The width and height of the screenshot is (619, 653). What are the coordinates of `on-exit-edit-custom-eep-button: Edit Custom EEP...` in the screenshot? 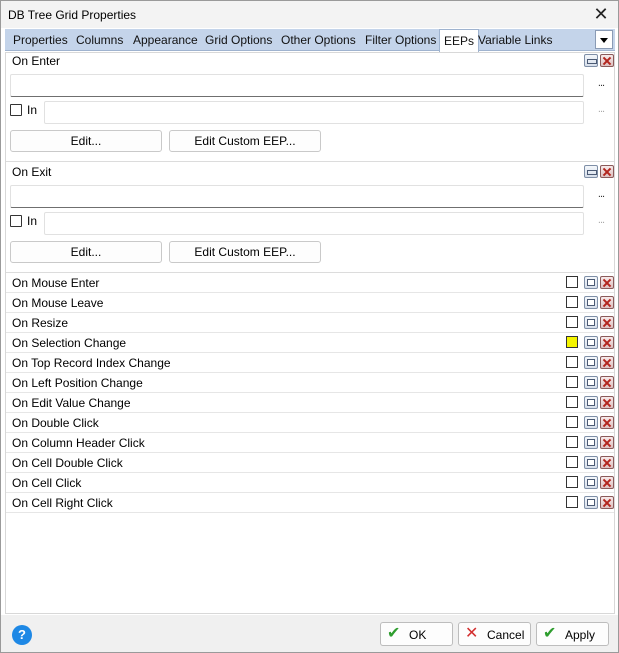 It's located at (245, 252).